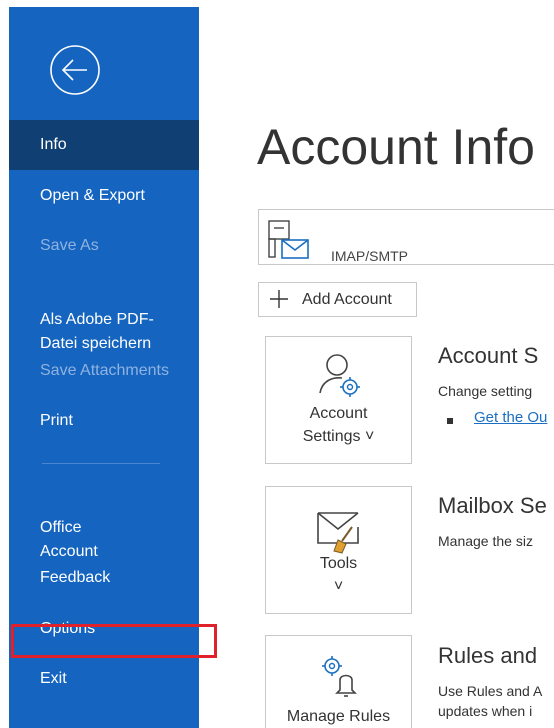 This screenshot has height=728, width=554. What do you see at coordinates (53, 678) in the screenshot?
I see `sidebar-item-label: Exit` at bounding box center [53, 678].